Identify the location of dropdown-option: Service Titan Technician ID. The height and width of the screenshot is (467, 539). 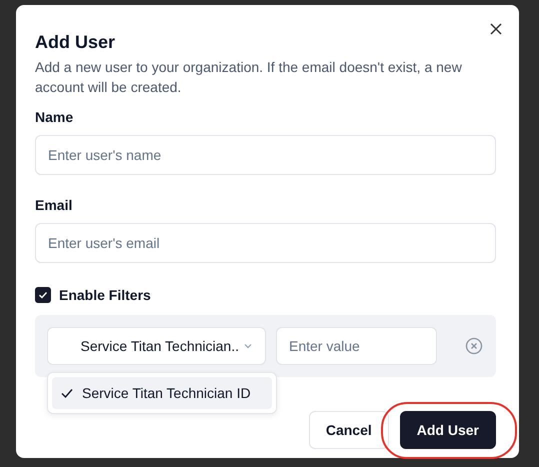
(162, 393).